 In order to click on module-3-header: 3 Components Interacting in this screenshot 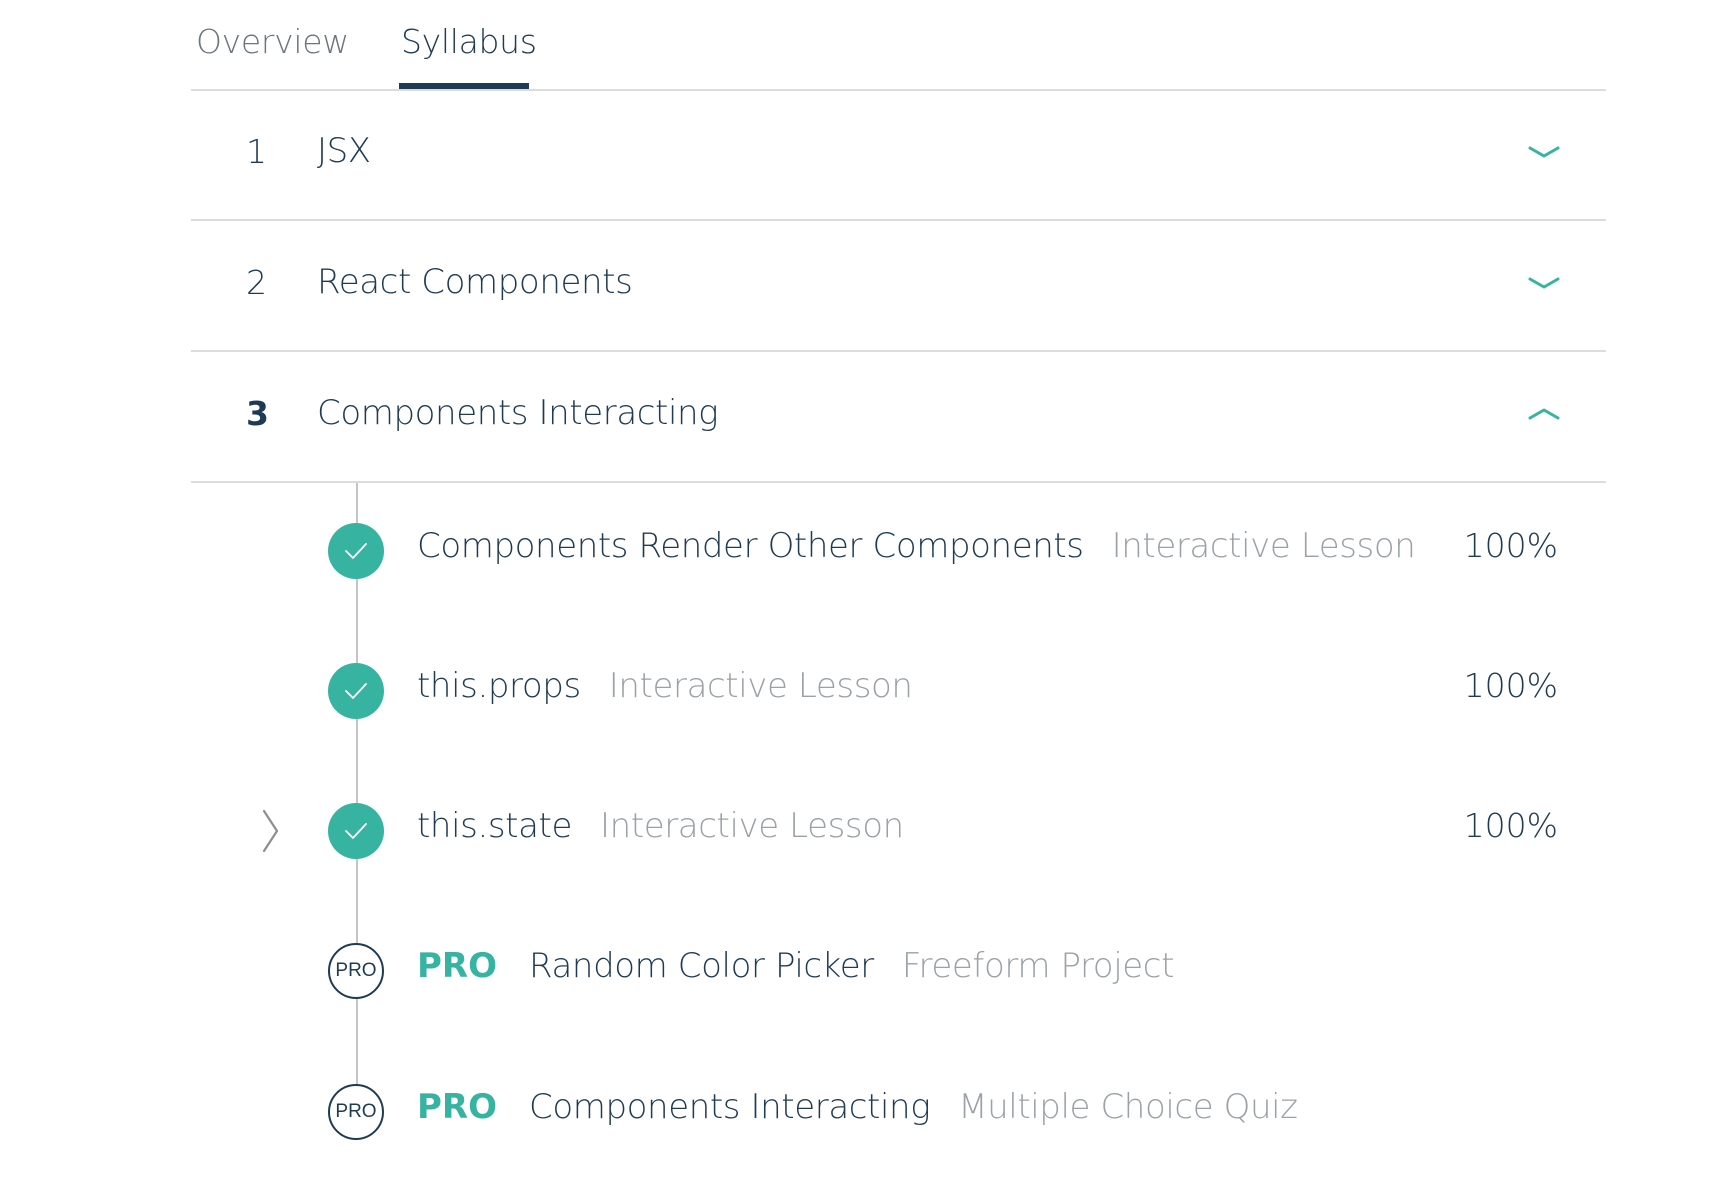, I will do `click(898, 417)`.